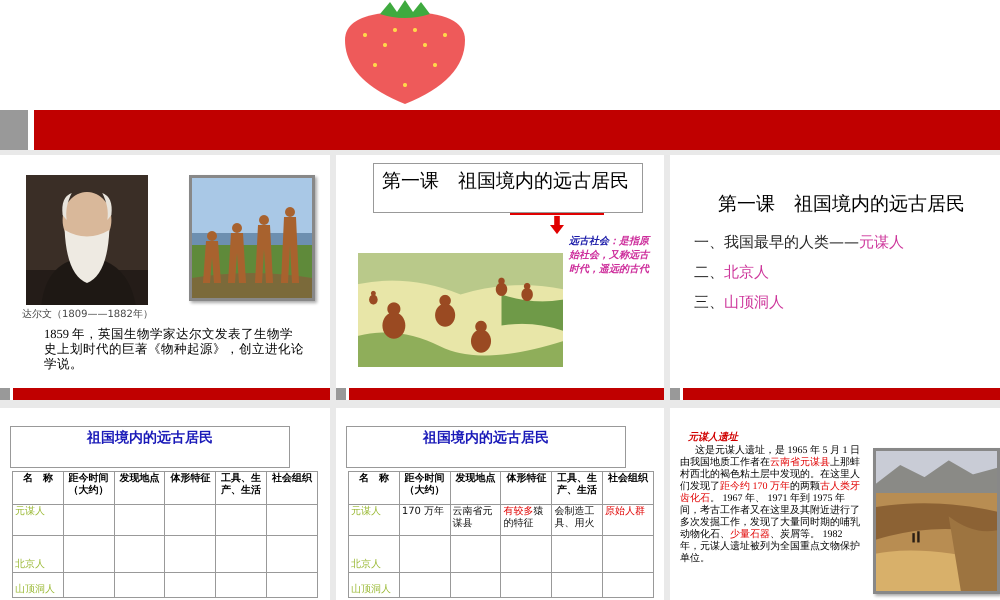 The width and height of the screenshot is (1000, 600). I want to click on outline-item: 三、山顶洞人, so click(739, 302).